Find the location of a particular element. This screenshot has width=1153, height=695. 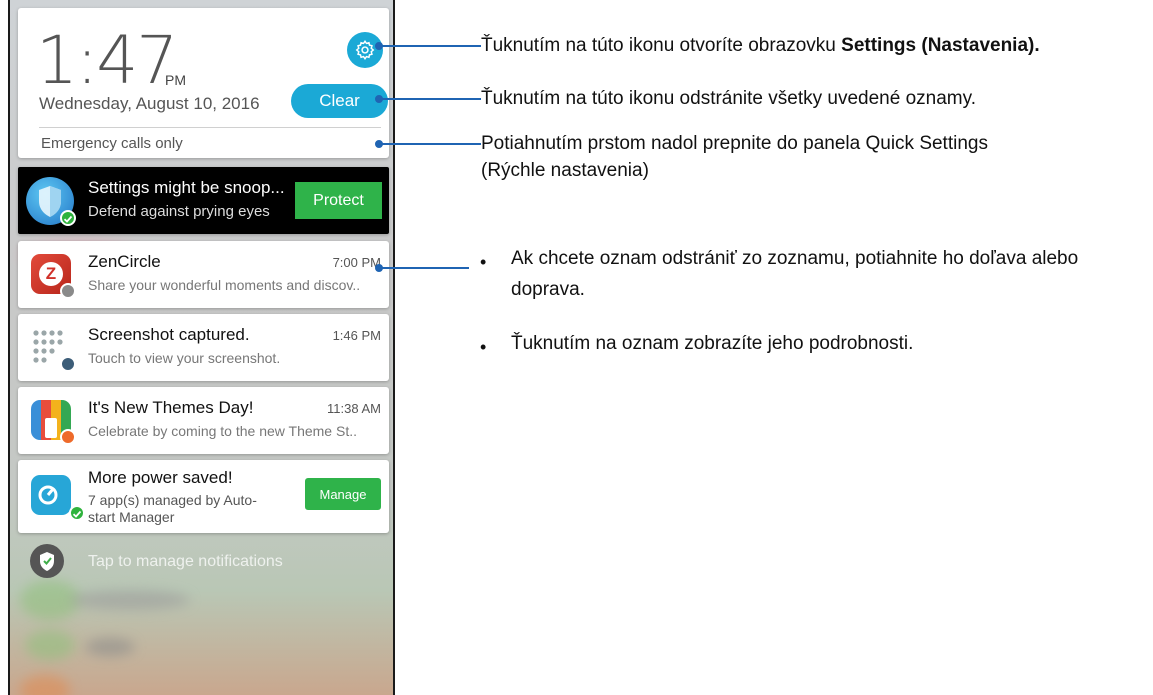

leader-line-quick is located at coordinates (430, 144).